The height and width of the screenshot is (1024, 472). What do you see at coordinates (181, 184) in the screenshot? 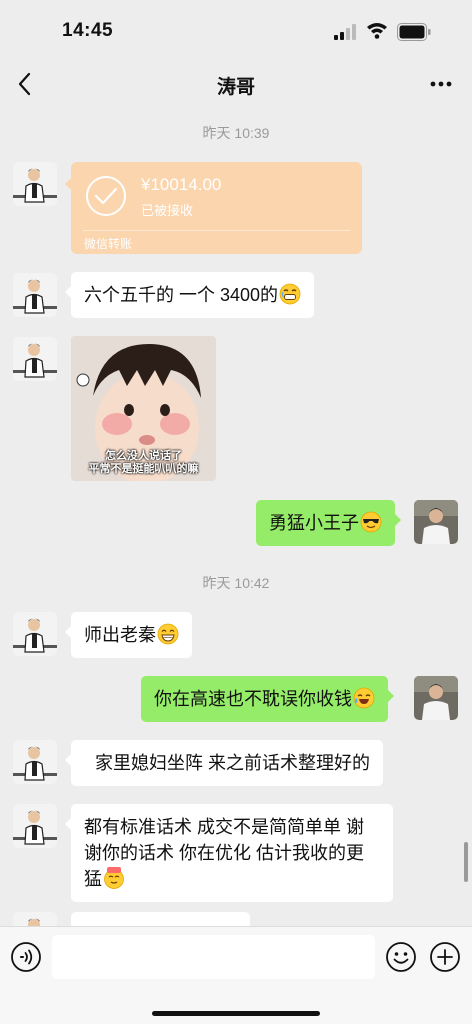
I see `transfer-amount: ¥10014.00` at bounding box center [181, 184].